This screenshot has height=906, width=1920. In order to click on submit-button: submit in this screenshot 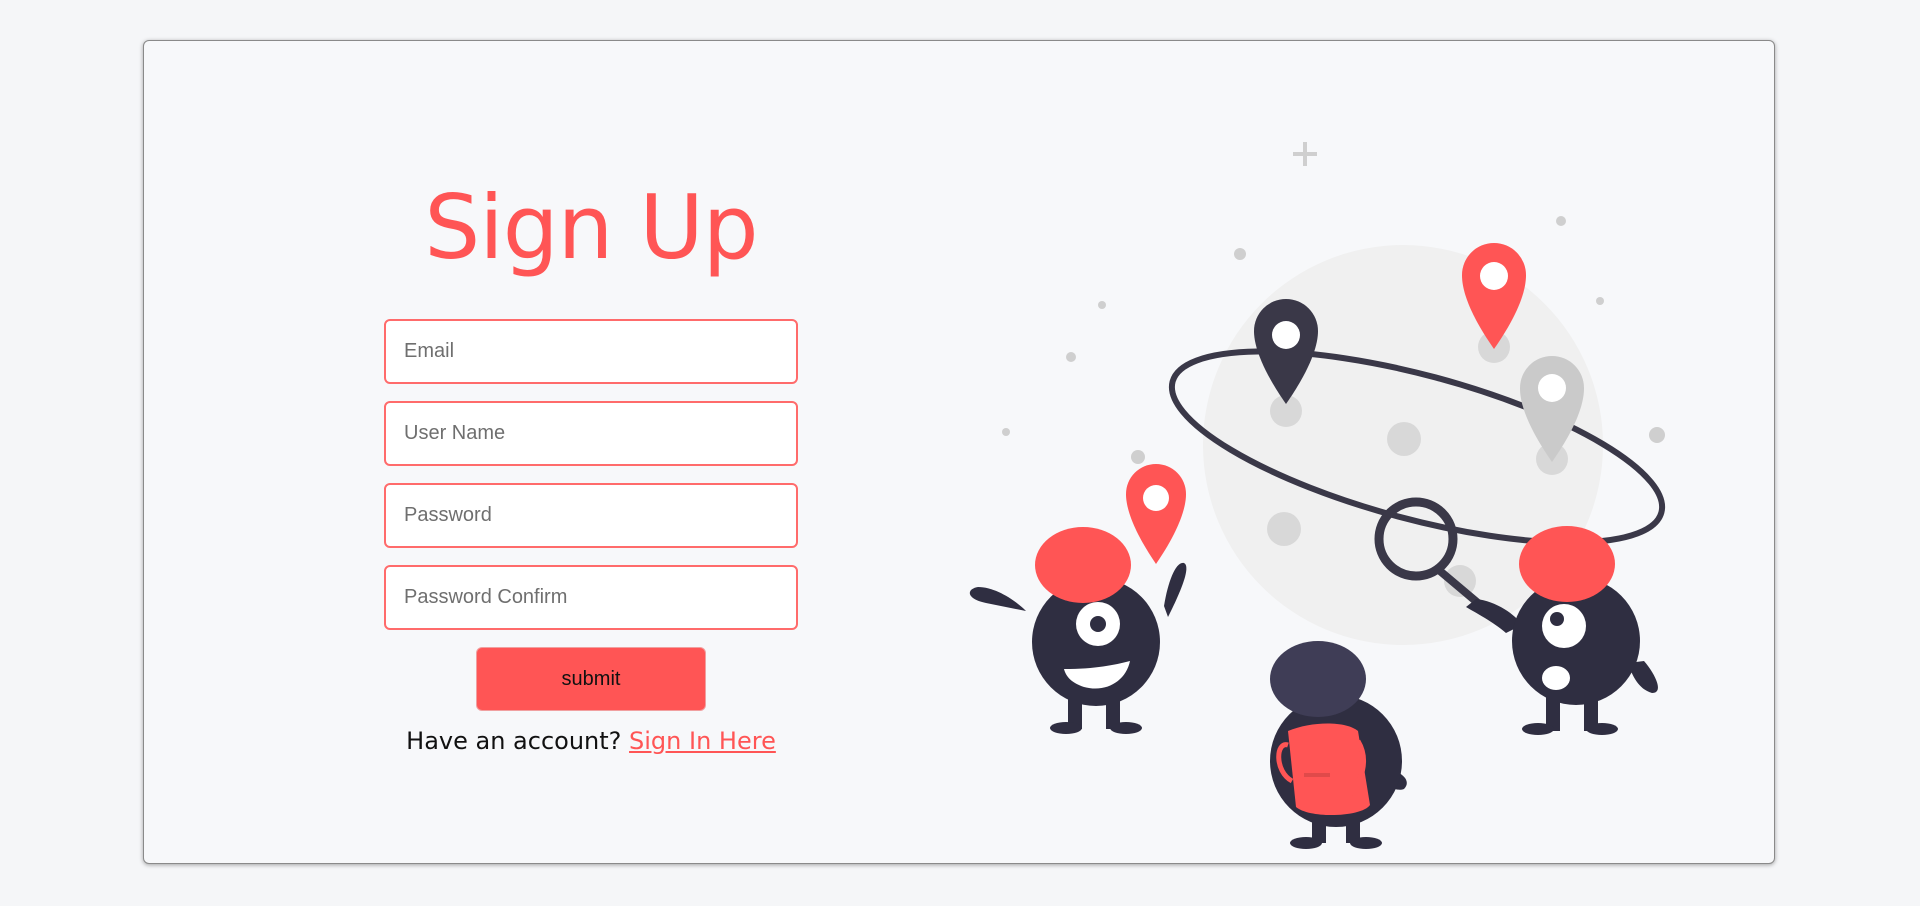, I will do `click(591, 679)`.